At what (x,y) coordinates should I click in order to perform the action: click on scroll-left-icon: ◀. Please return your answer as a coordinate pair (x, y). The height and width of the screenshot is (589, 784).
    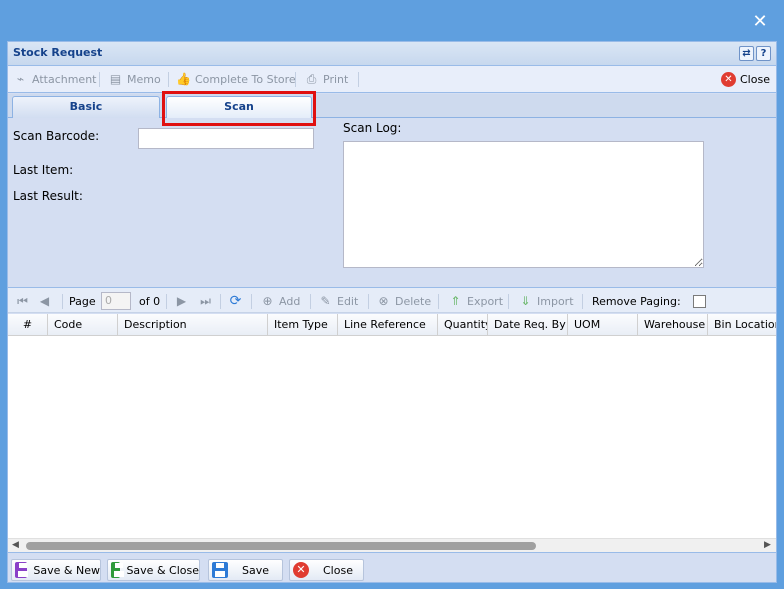
    Looking at the image, I should click on (15, 545).